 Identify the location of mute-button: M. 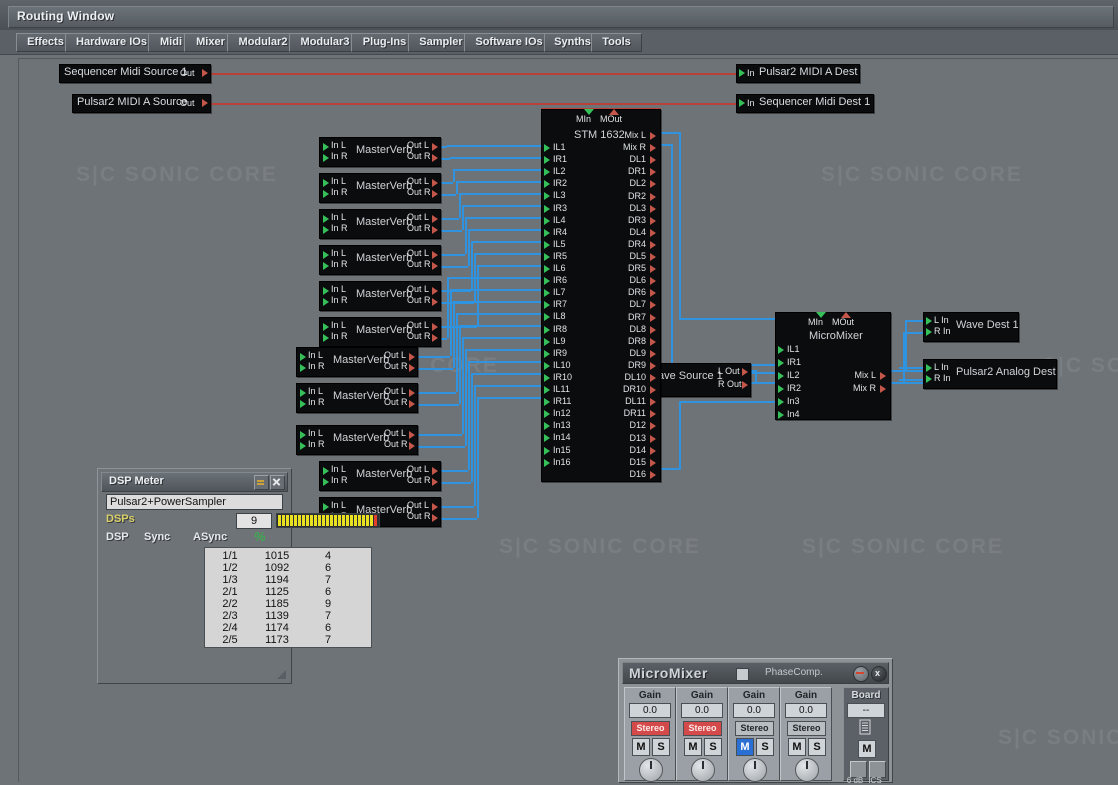
(693, 747).